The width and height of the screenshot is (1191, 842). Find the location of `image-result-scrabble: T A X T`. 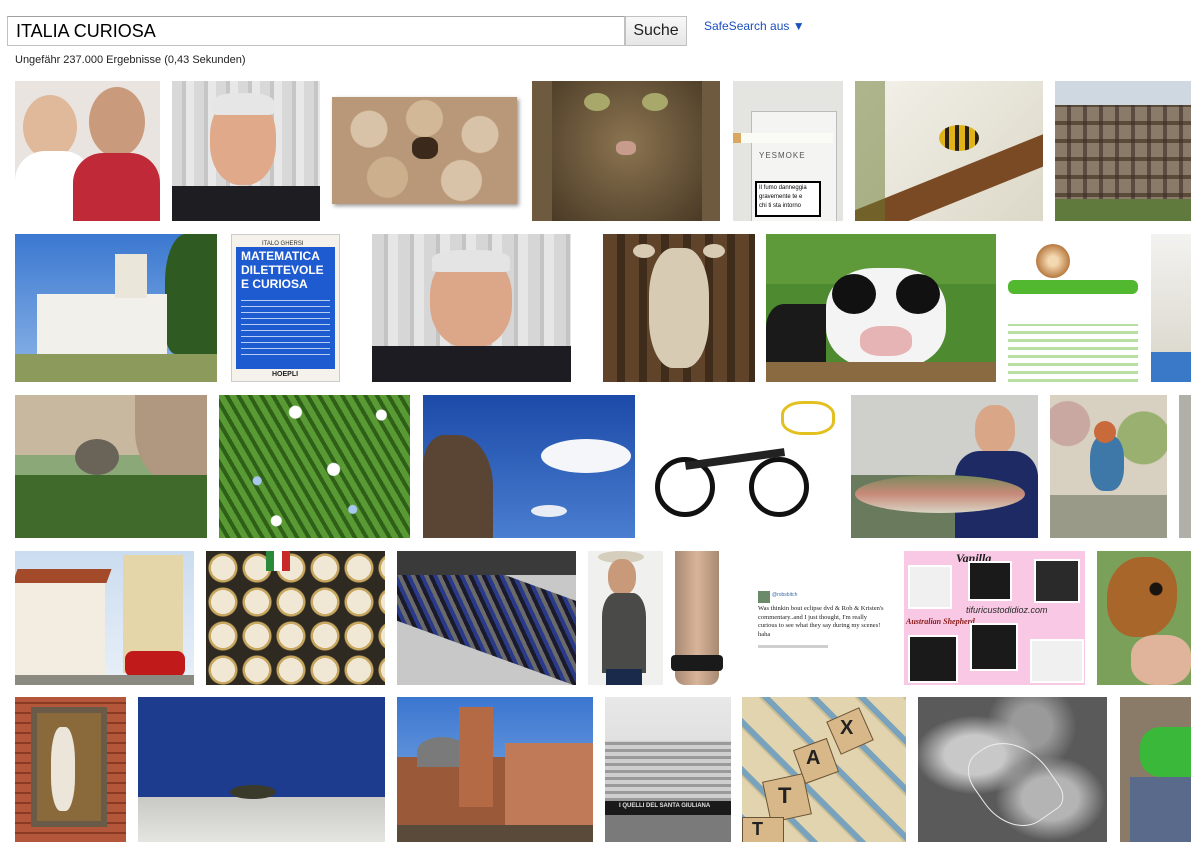

image-result-scrabble: T A X T is located at coordinates (824, 769).